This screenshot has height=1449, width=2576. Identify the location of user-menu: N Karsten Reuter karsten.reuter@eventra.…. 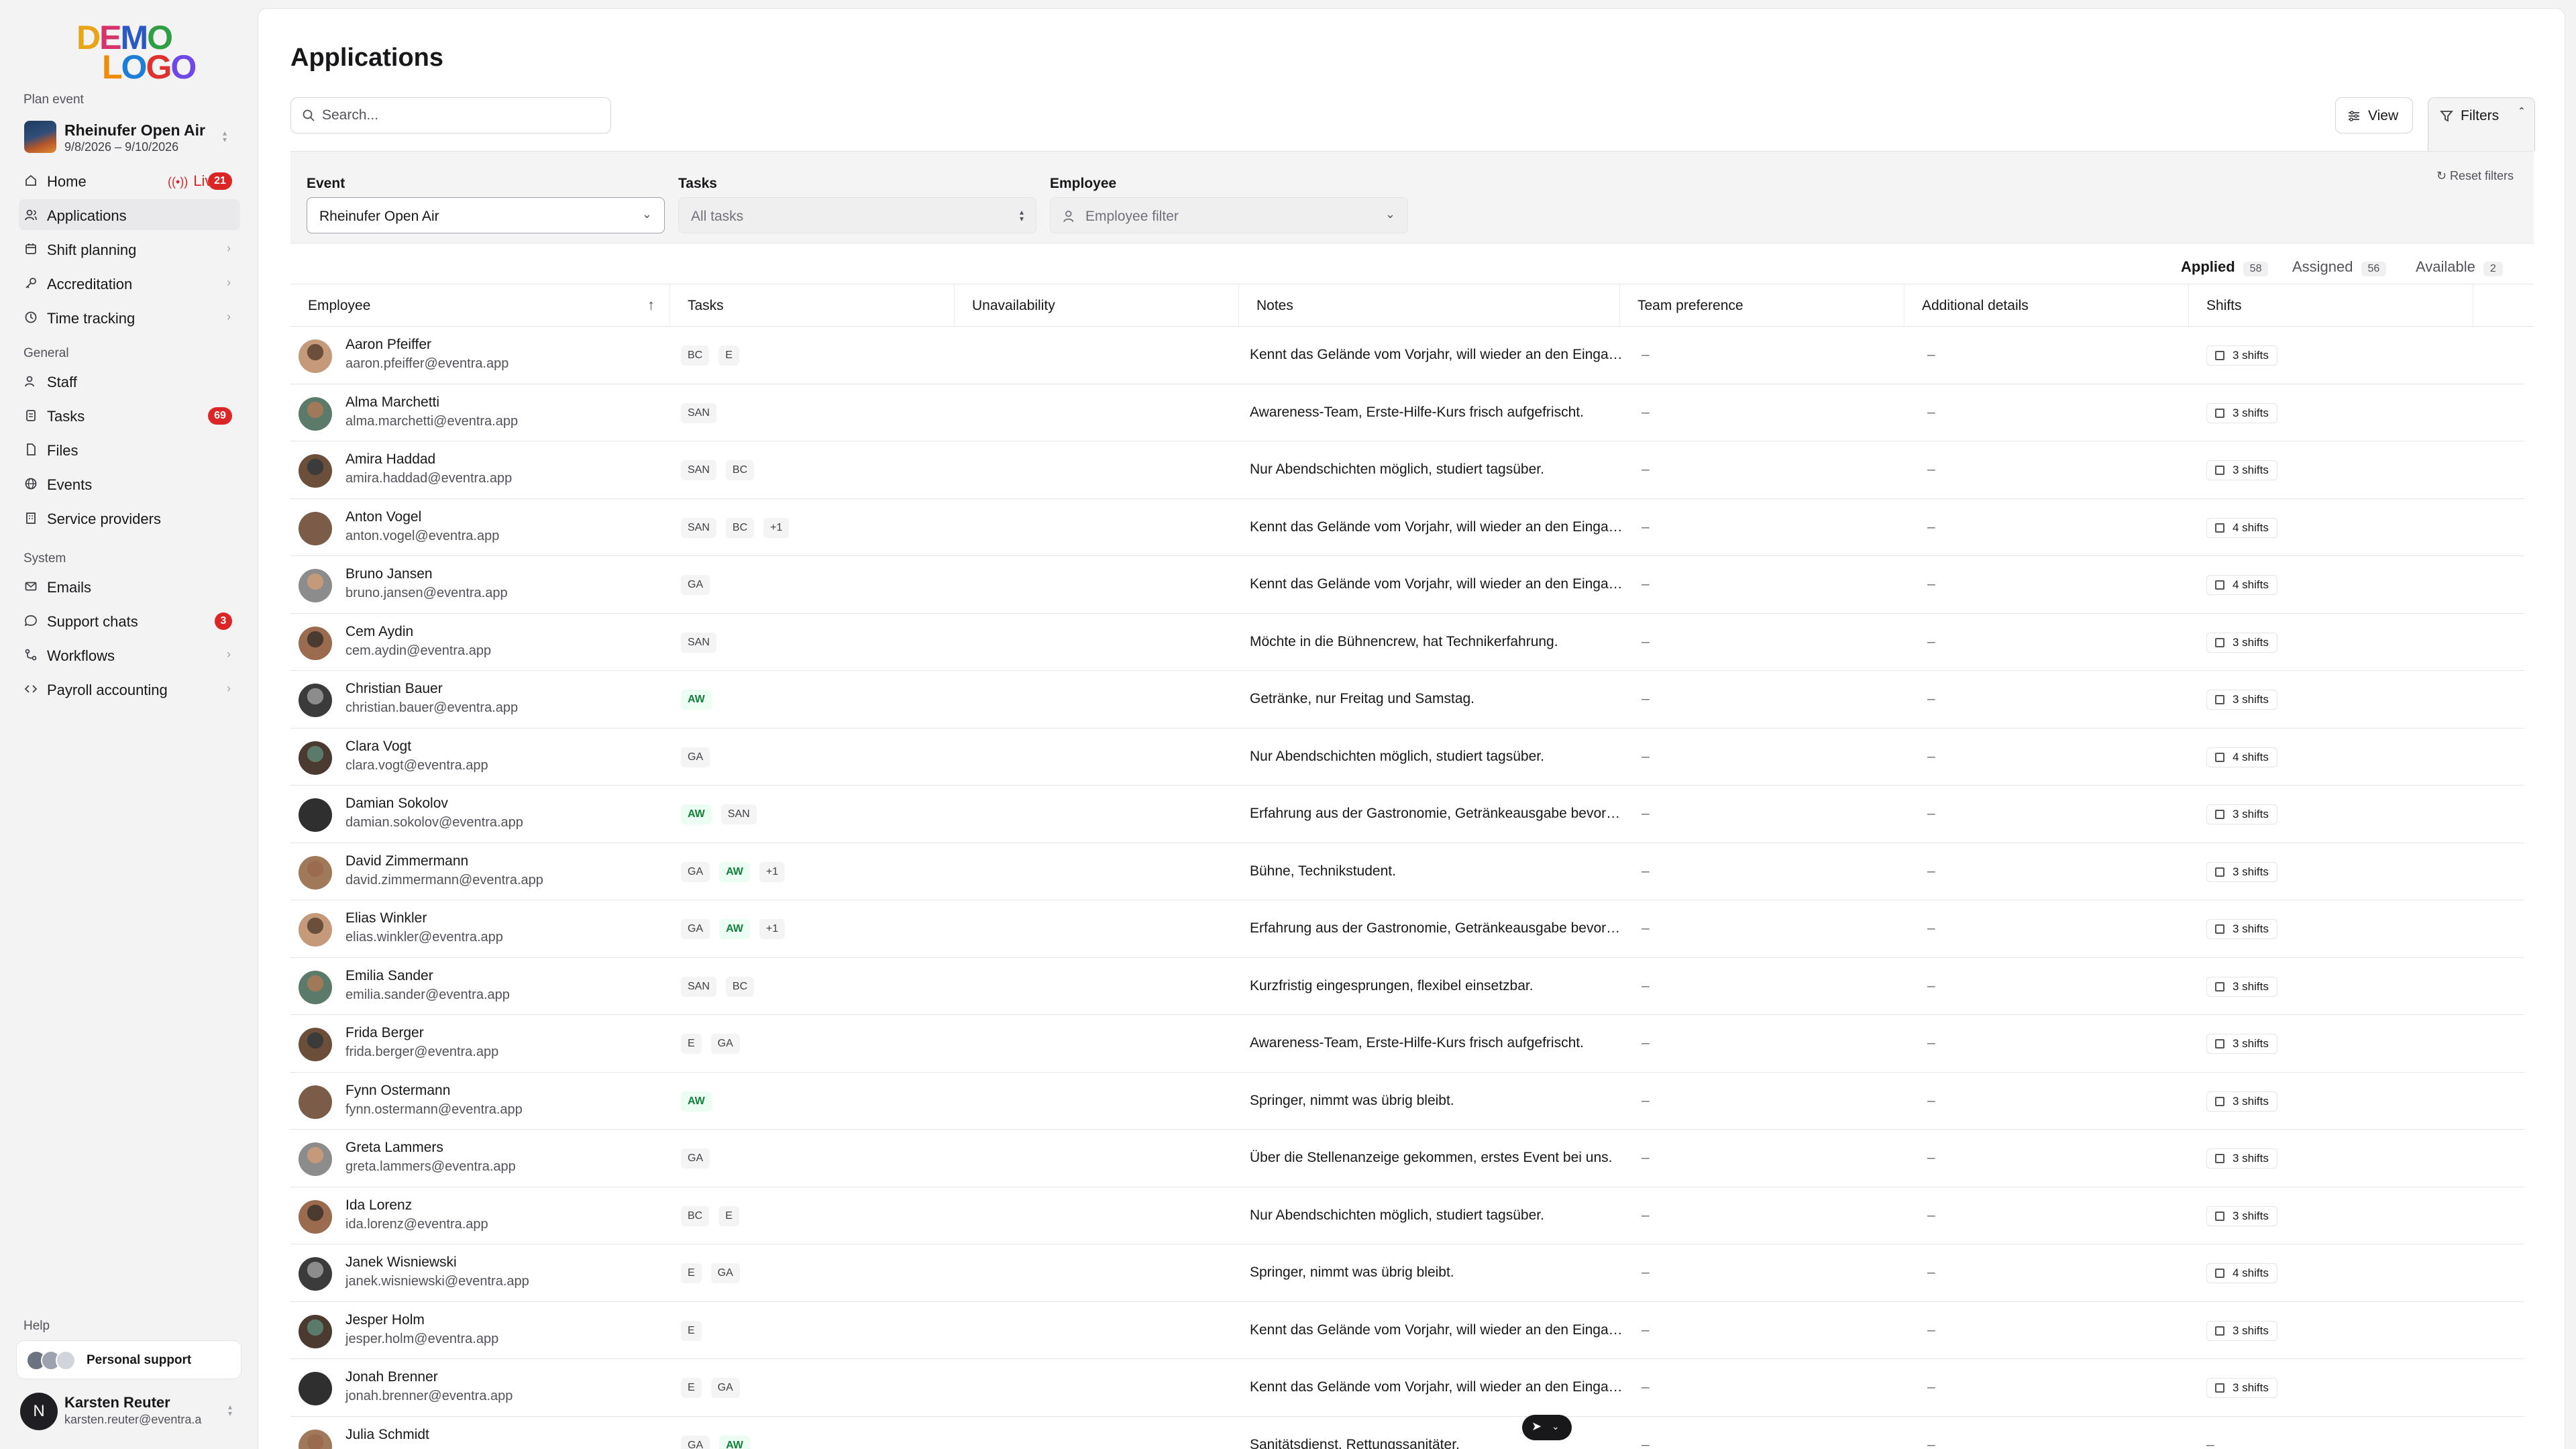
(128, 1411).